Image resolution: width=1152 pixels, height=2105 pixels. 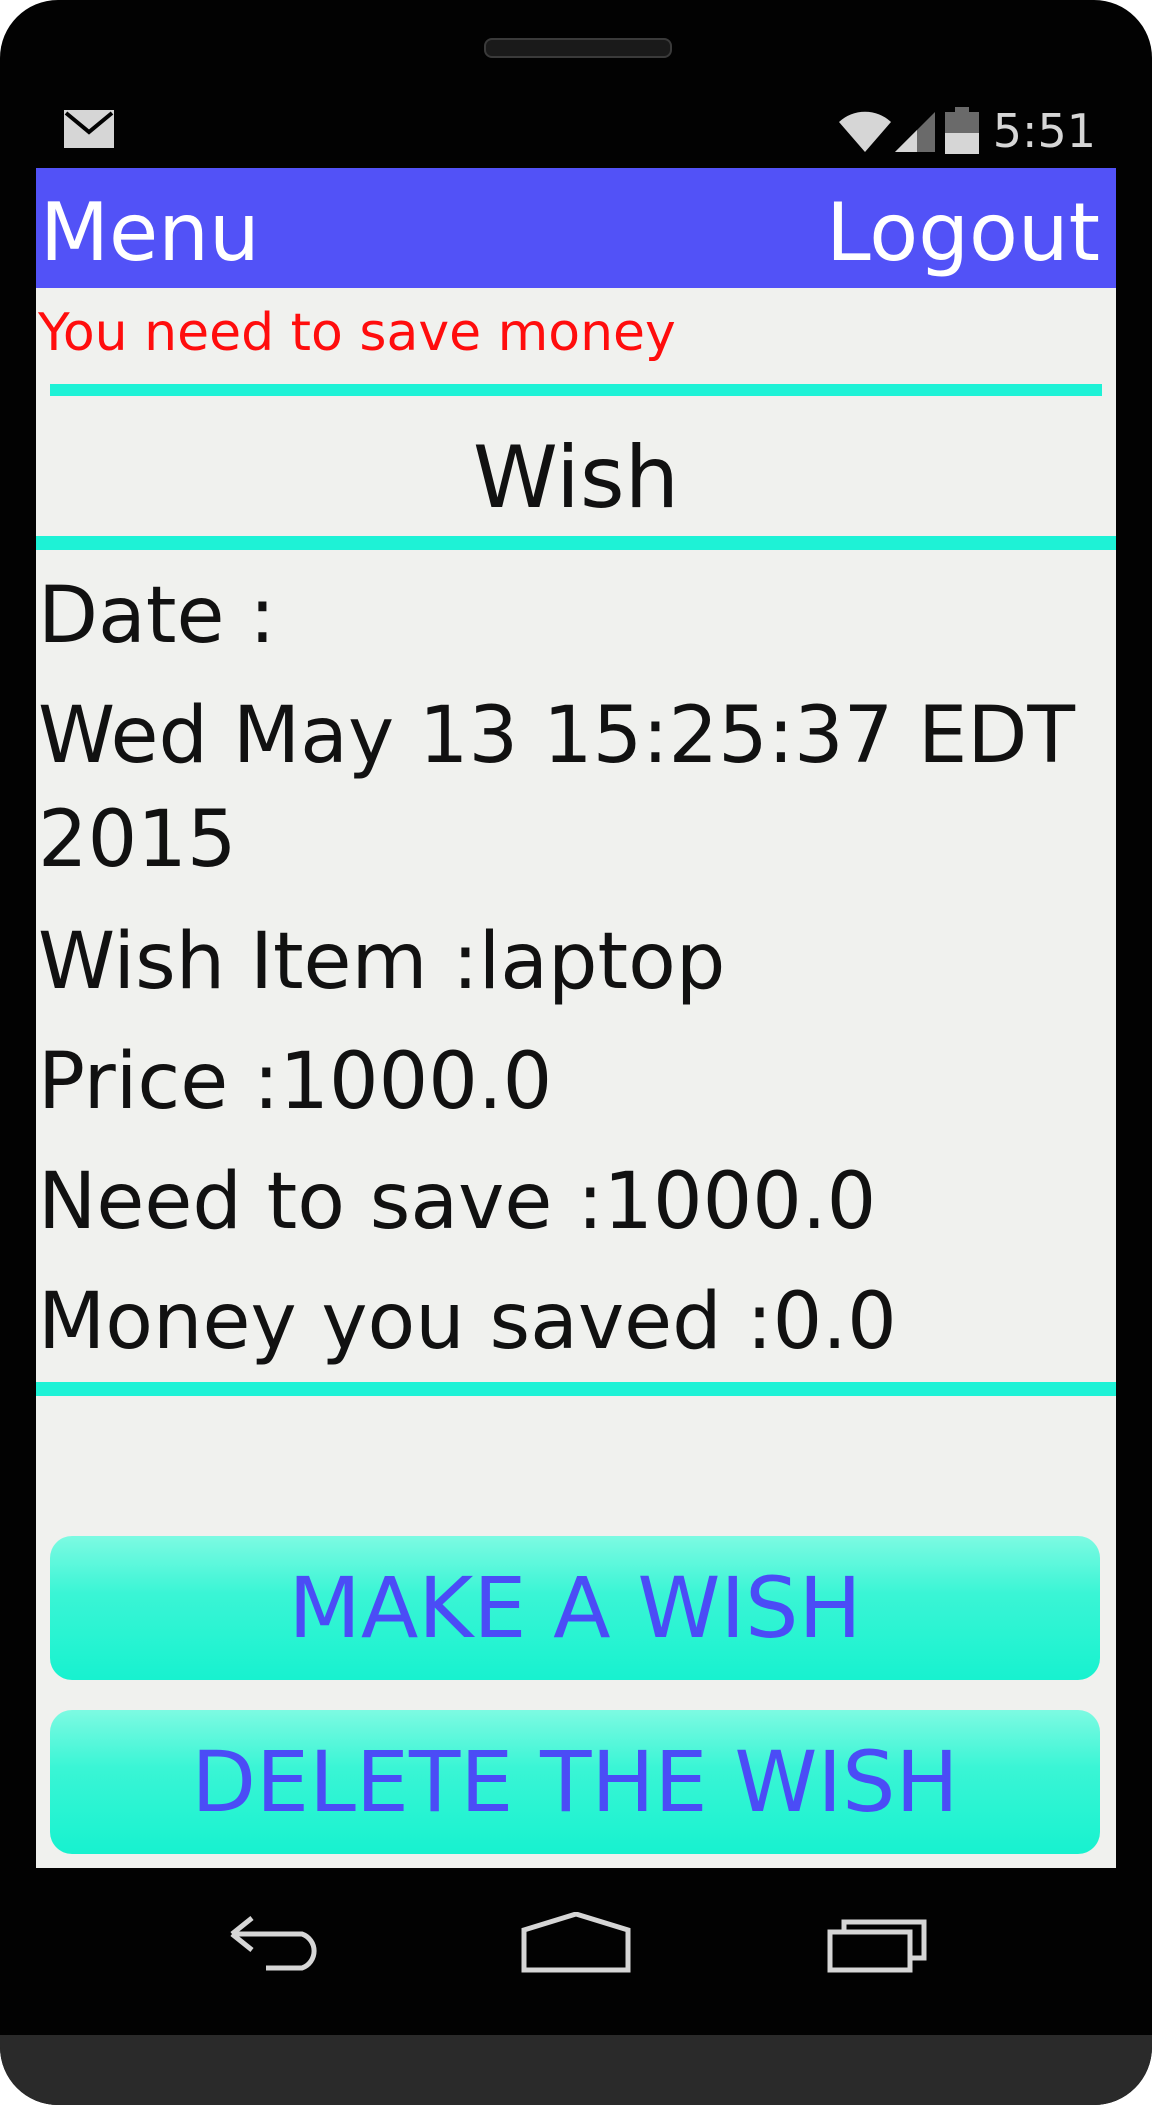 What do you see at coordinates (1044, 131) in the screenshot?
I see `clock: 5:51` at bounding box center [1044, 131].